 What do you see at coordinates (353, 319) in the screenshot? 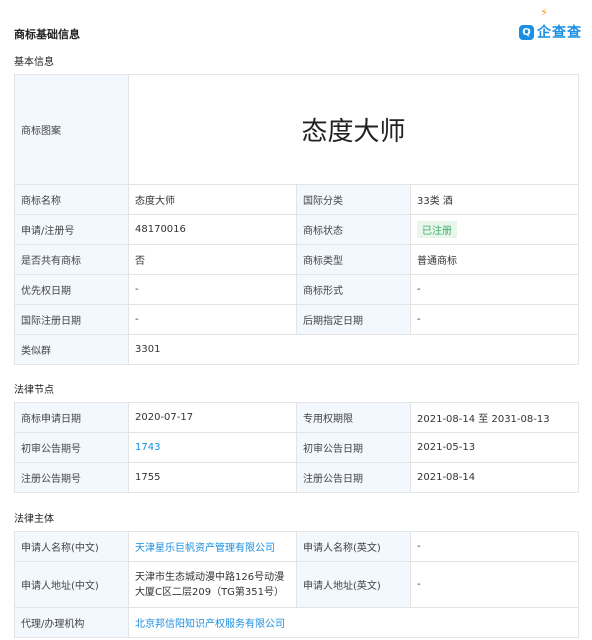
I see `row-label: 后期指定日期` at bounding box center [353, 319].